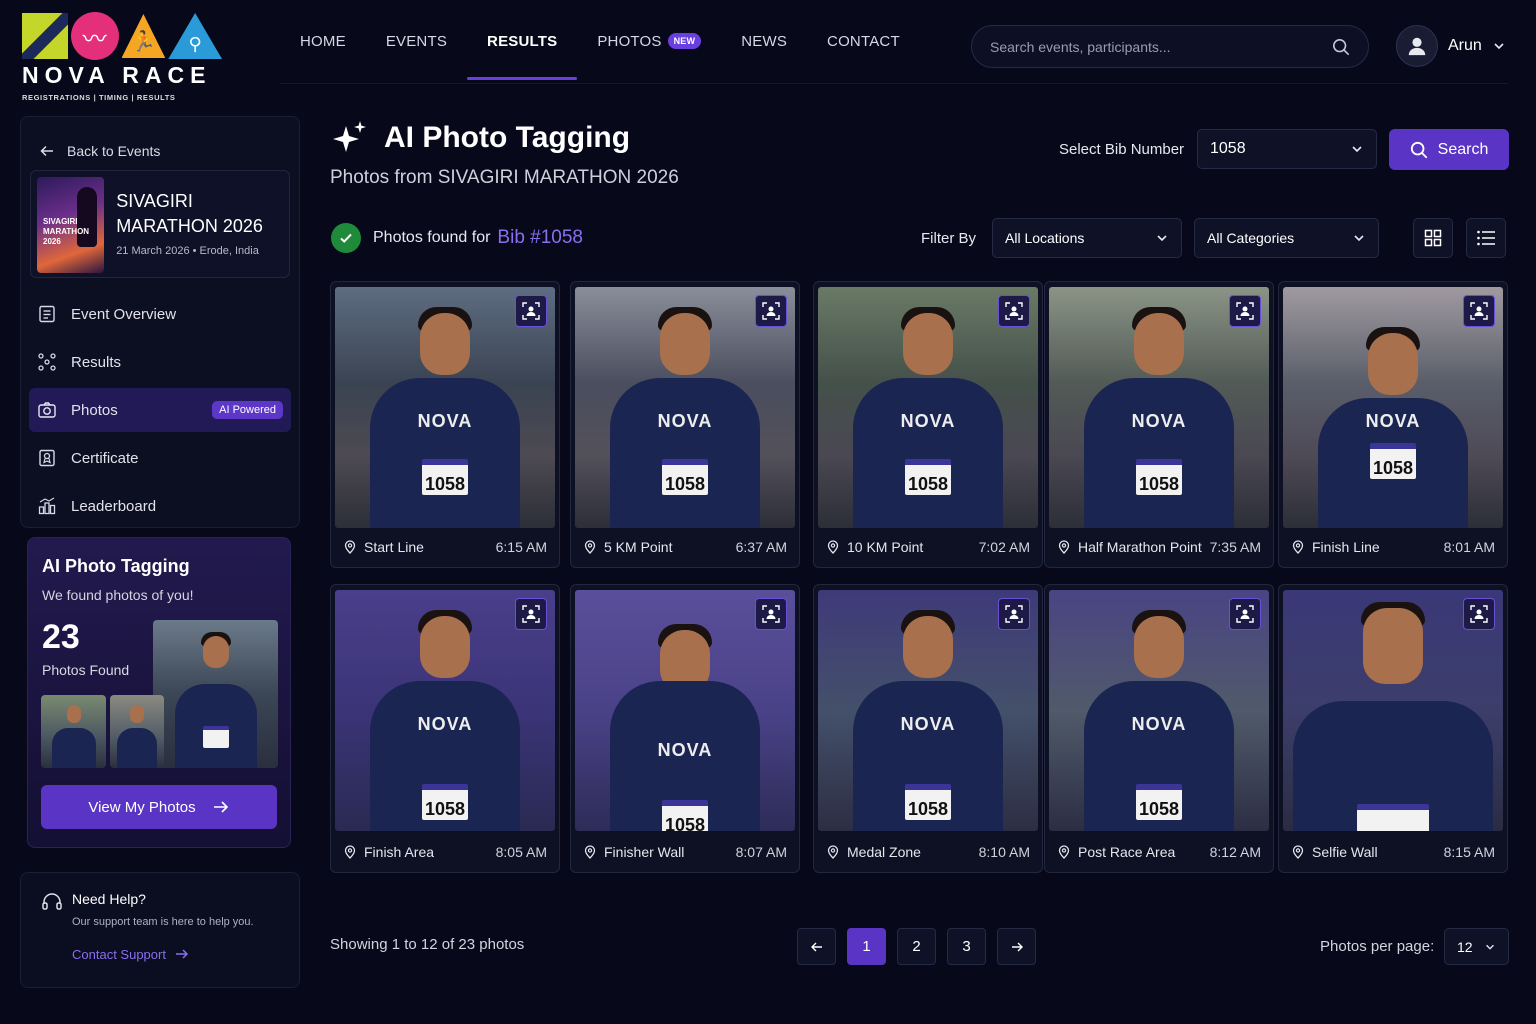 The height and width of the screenshot is (1024, 1536). I want to click on nav-photos: PHOTOS NEW, so click(649, 41).